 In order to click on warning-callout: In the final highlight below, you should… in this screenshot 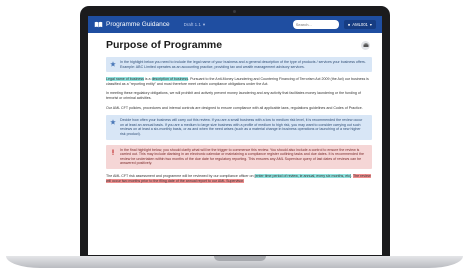, I will do `click(239, 156)`.